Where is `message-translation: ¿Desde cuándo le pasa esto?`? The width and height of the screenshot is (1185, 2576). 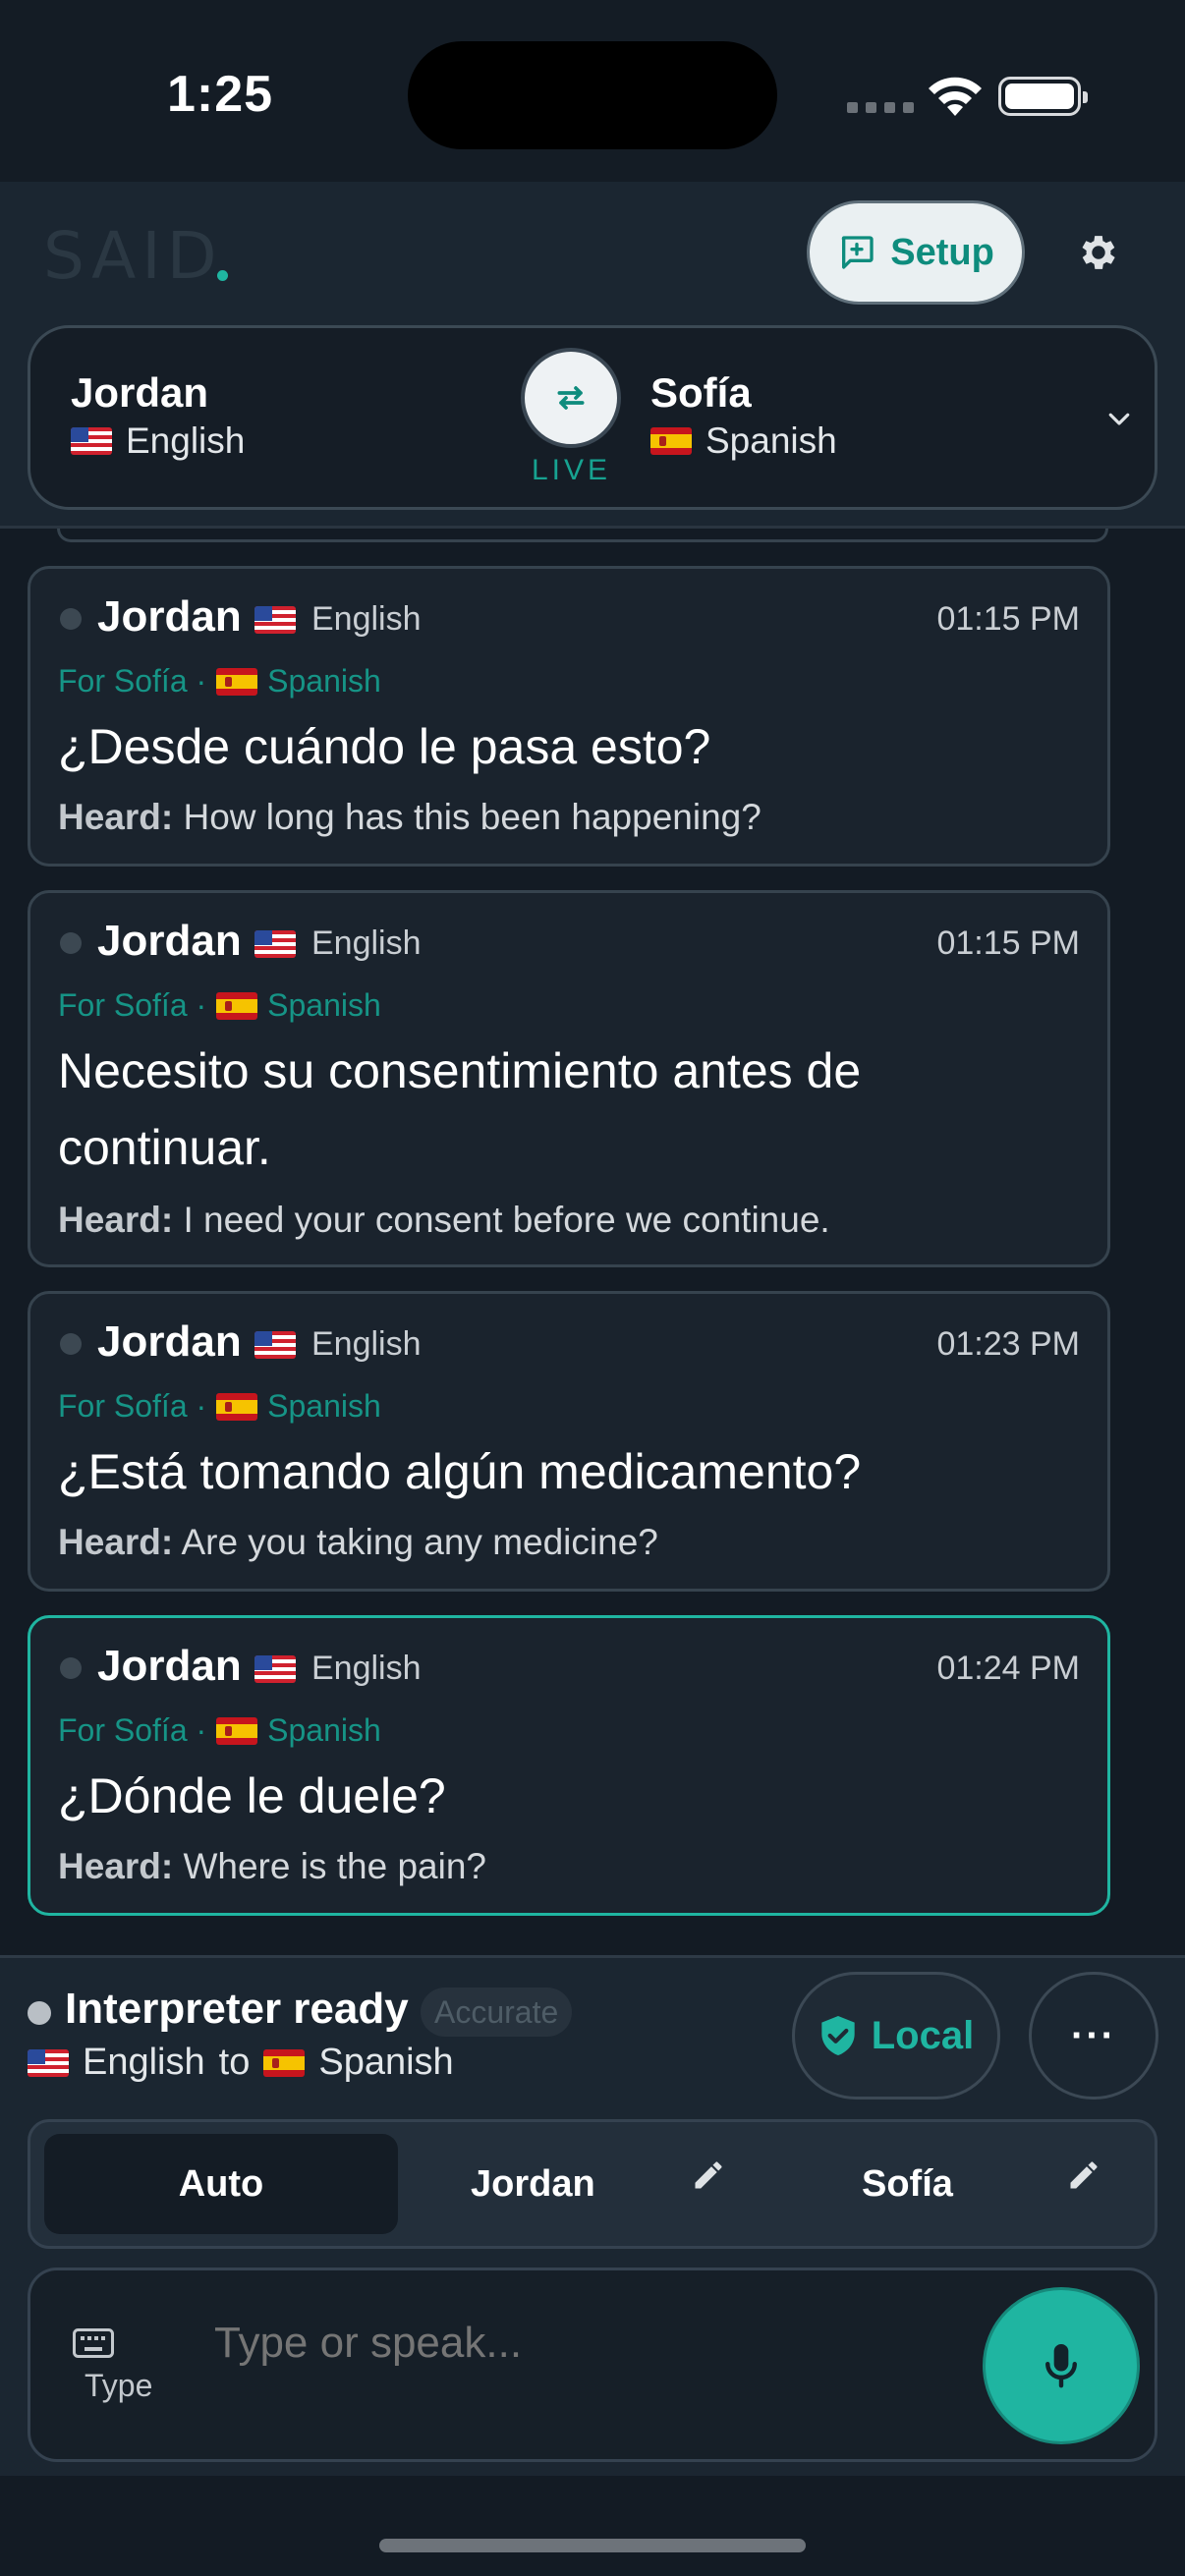
message-translation: ¿Desde cuándo le pasa esto? is located at coordinates (384, 746).